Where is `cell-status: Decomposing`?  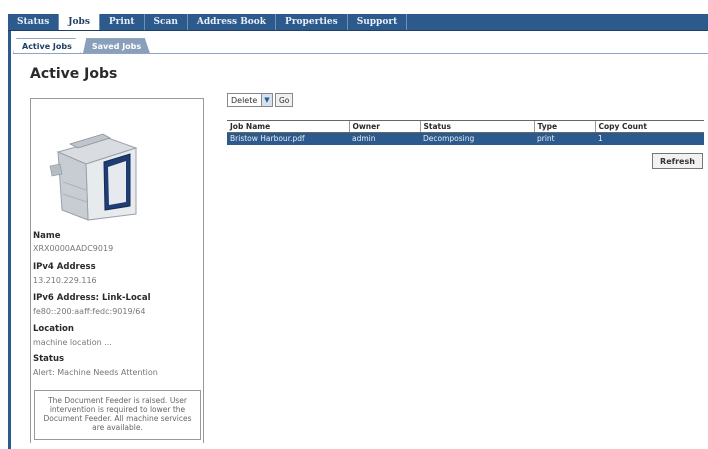 cell-status: Decomposing is located at coordinates (477, 138).